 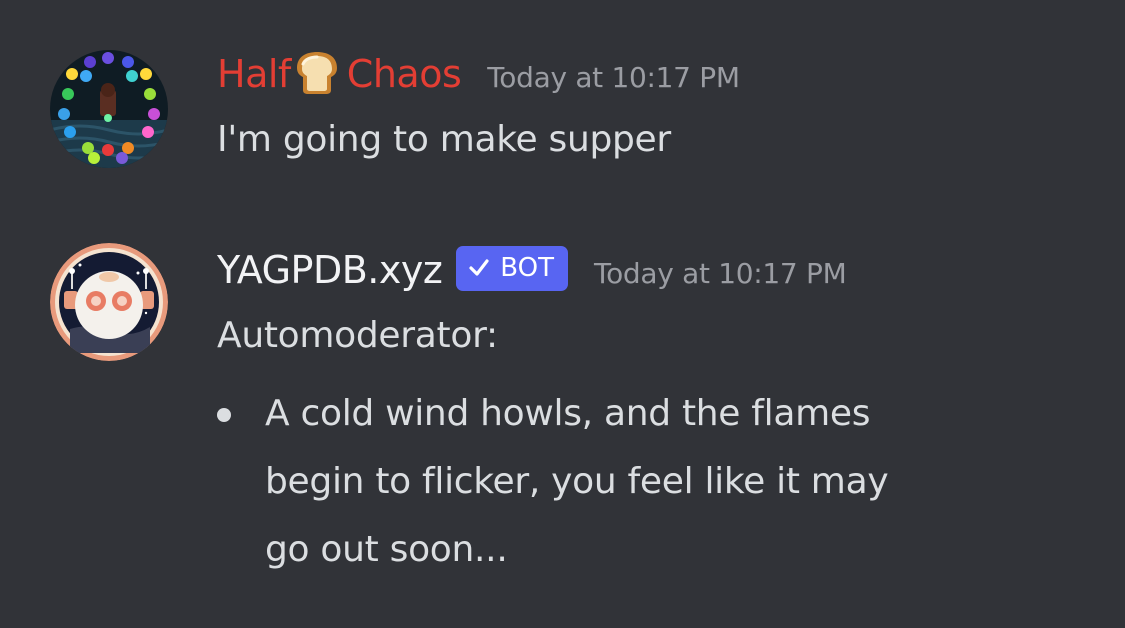 I want to click on bullet-line-1: A cold wind howls, and the flames, so click(x=568, y=413).